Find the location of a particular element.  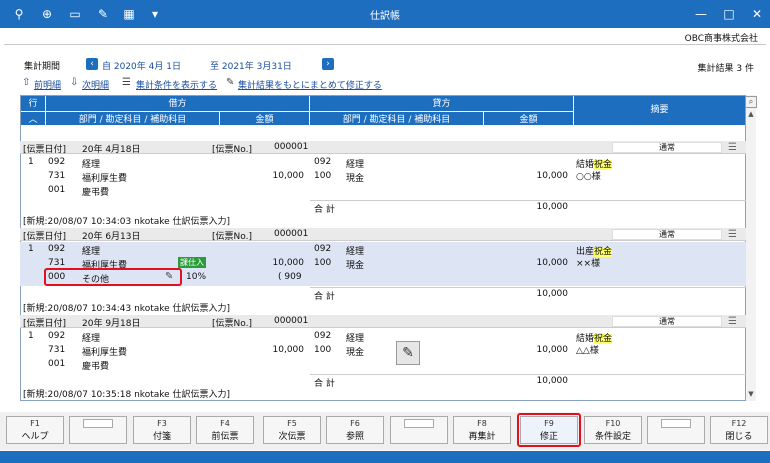

sort-toggle-button: ︿ is located at coordinates (33, 118).